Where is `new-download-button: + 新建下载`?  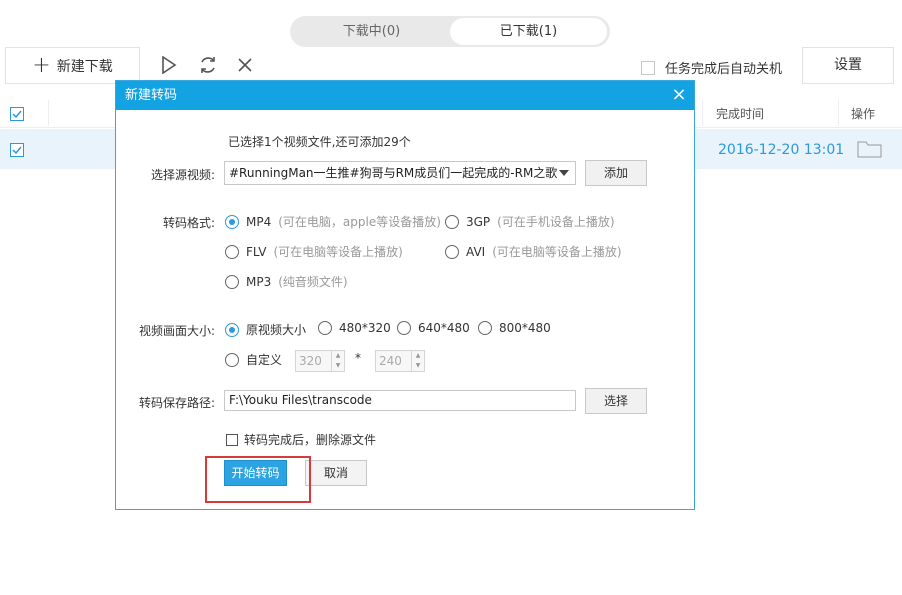 new-download-button: + 新建下载 is located at coordinates (72, 65).